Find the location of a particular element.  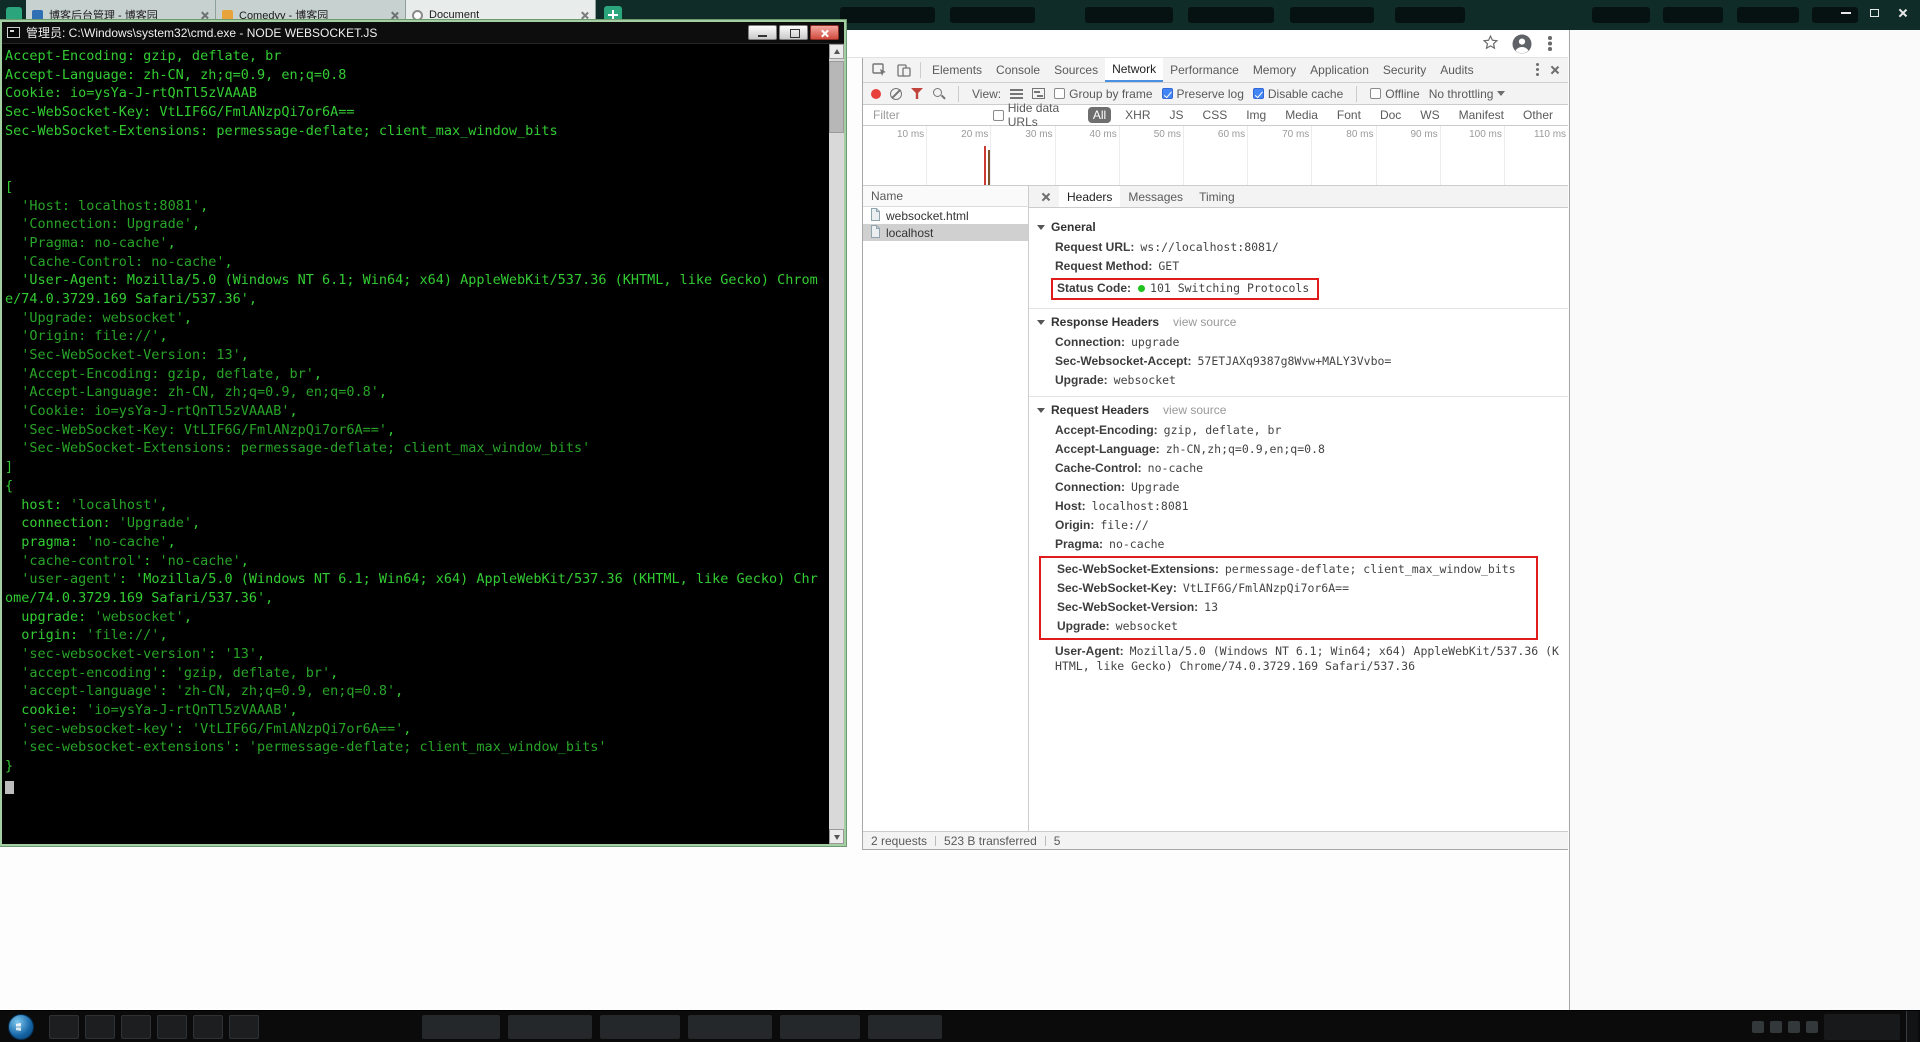

cmd-minimize-button is located at coordinates (762, 32).